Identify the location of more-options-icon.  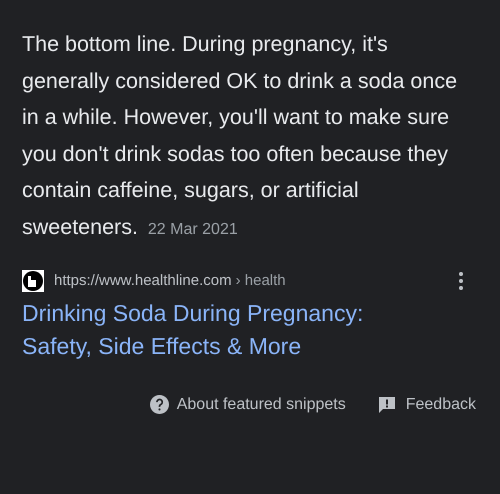
(461, 281).